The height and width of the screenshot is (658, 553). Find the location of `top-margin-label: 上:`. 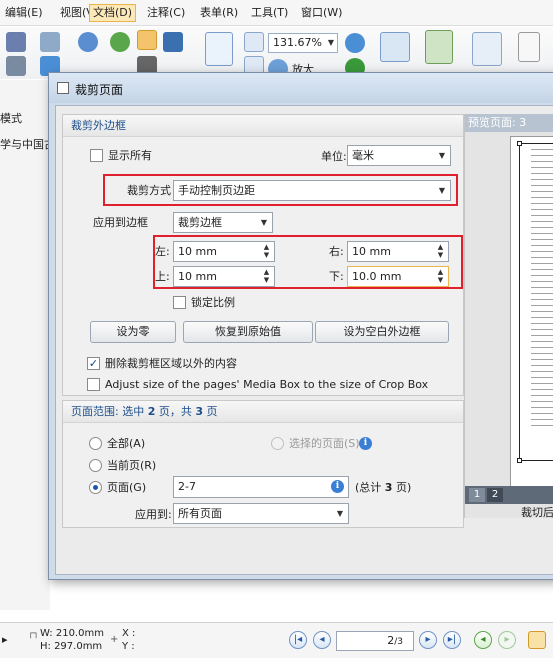

top-margin-label: 上: is located at coordinates (162, 276).